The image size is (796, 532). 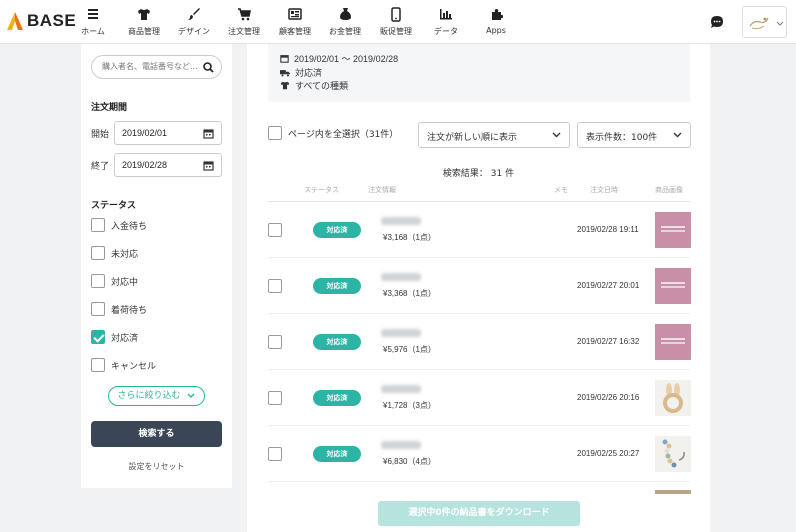 What do you see at coordinates (125, 254) in the screenshot?
I see `status-label: 未対応` at bounding box center [125, 254].